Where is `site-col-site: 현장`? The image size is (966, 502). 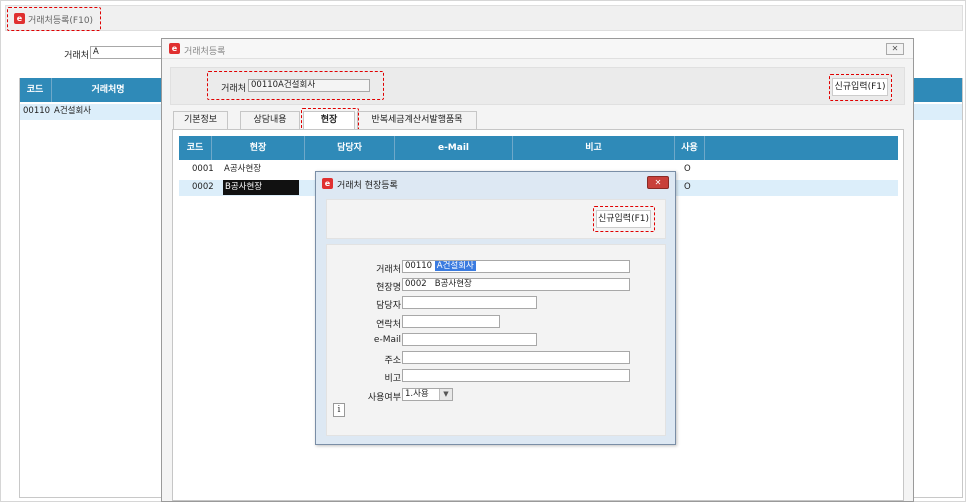
site-col-site: 현장 is located at coordinates (258, 148).